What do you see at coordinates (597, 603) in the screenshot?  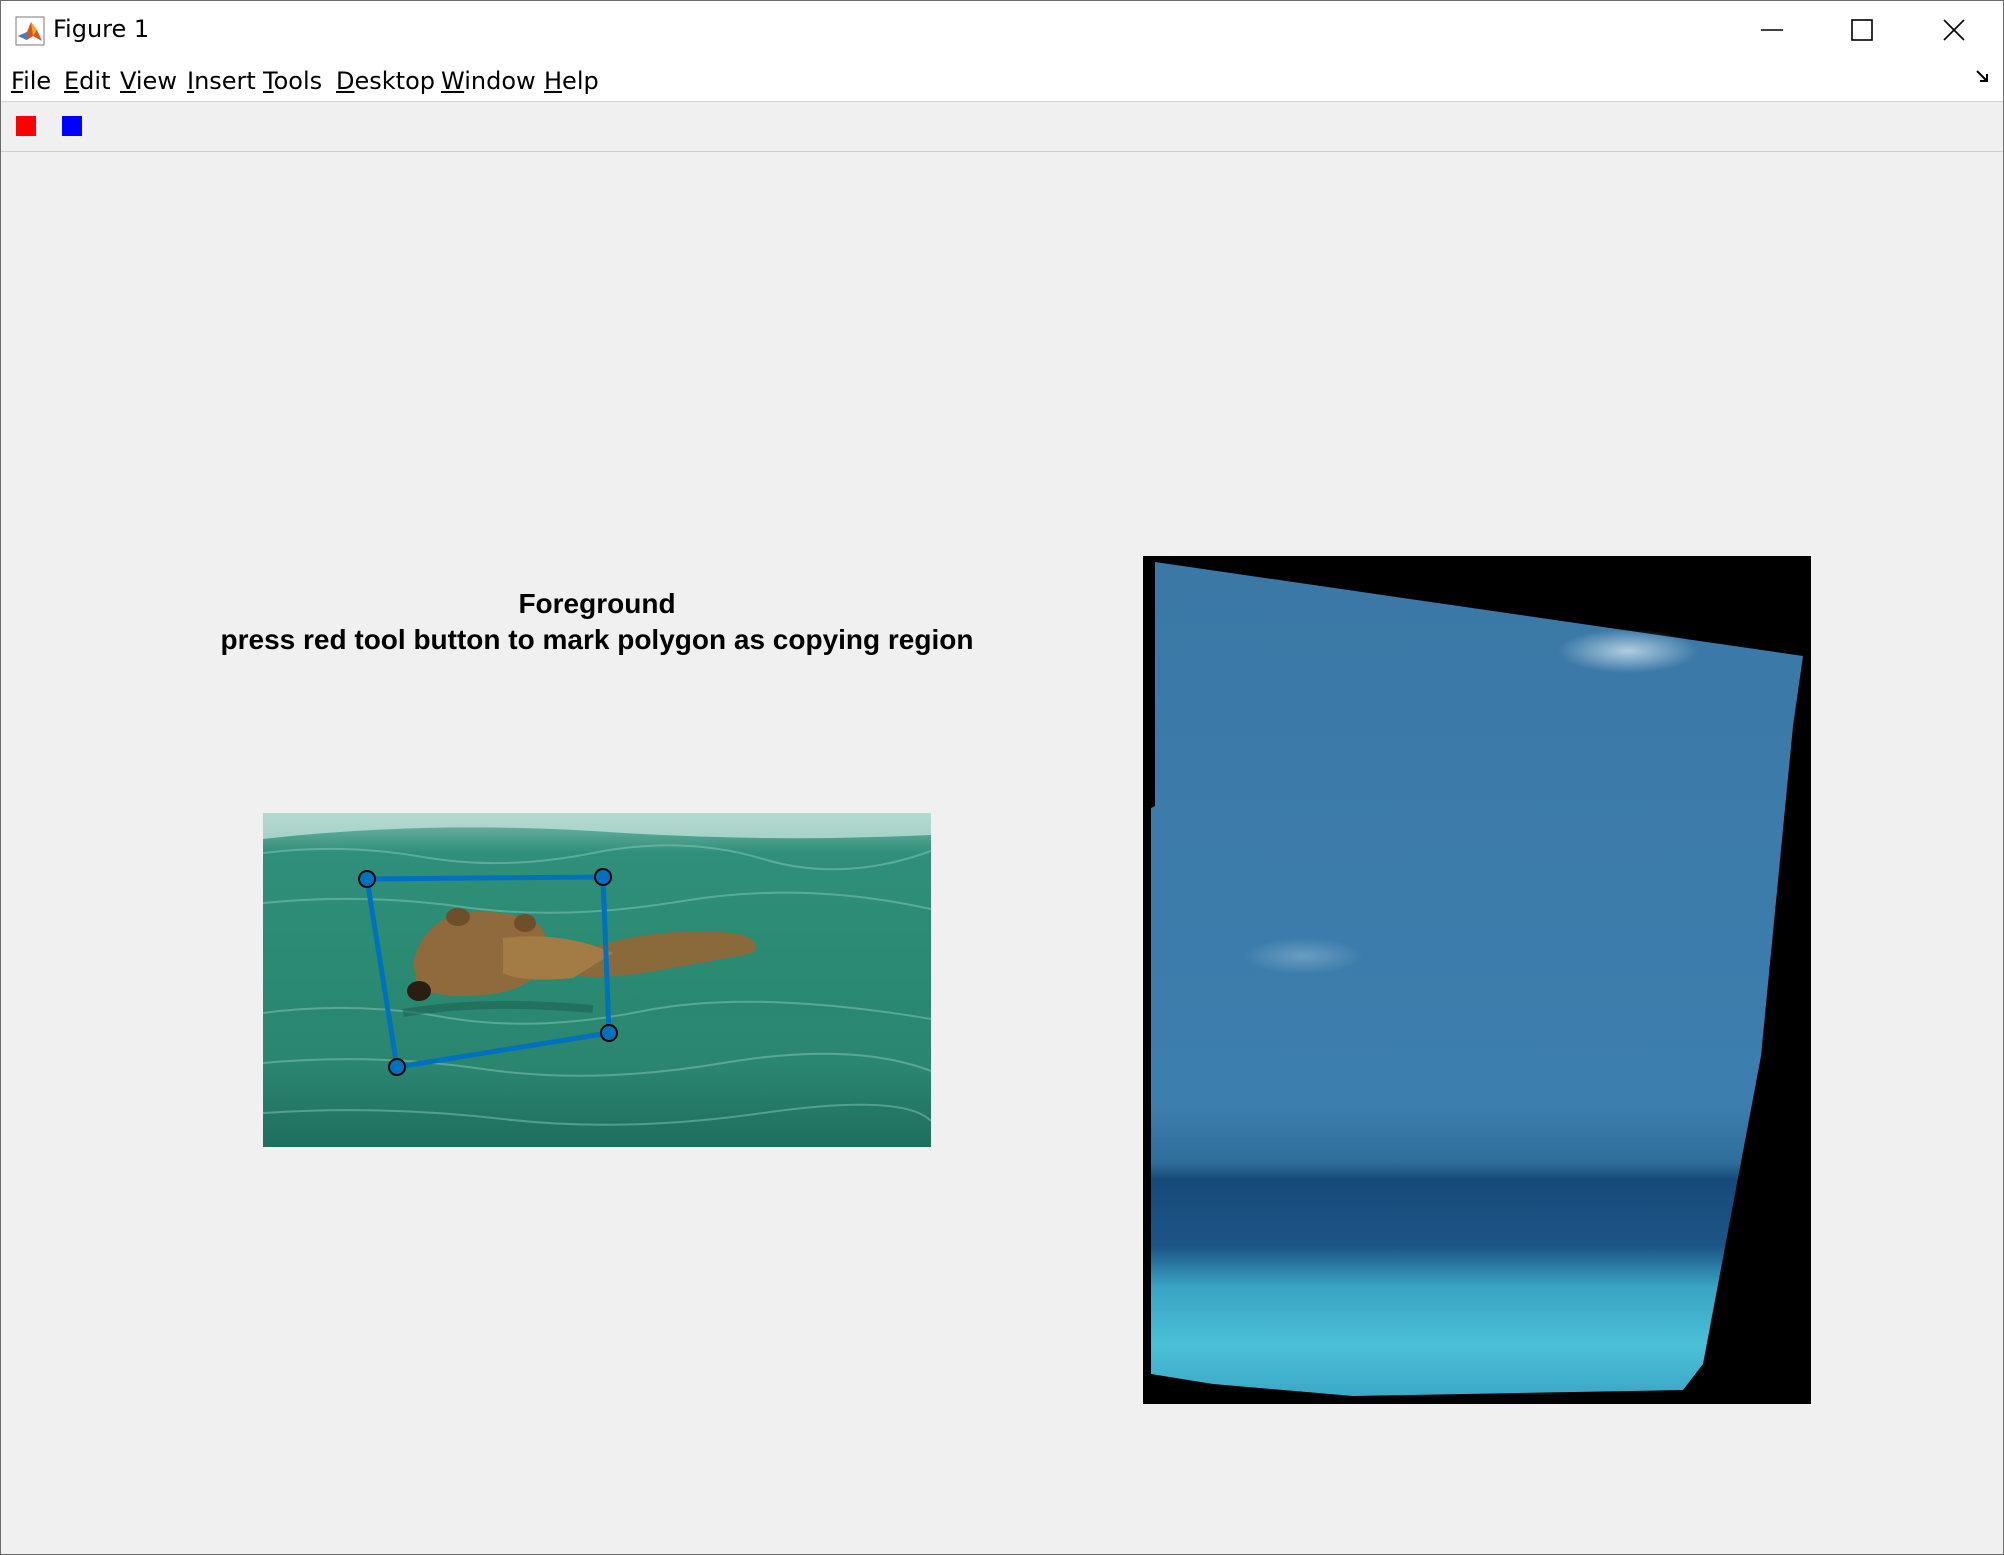 I see `axes-title-line1: Foreground` at bounding box center [597, 603].